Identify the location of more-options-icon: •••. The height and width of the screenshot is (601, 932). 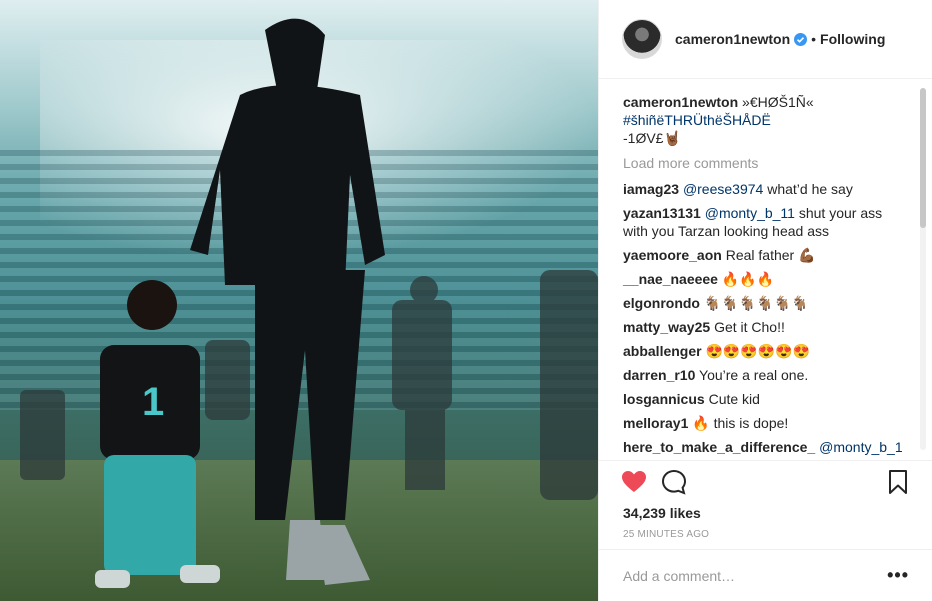
(898, 575).